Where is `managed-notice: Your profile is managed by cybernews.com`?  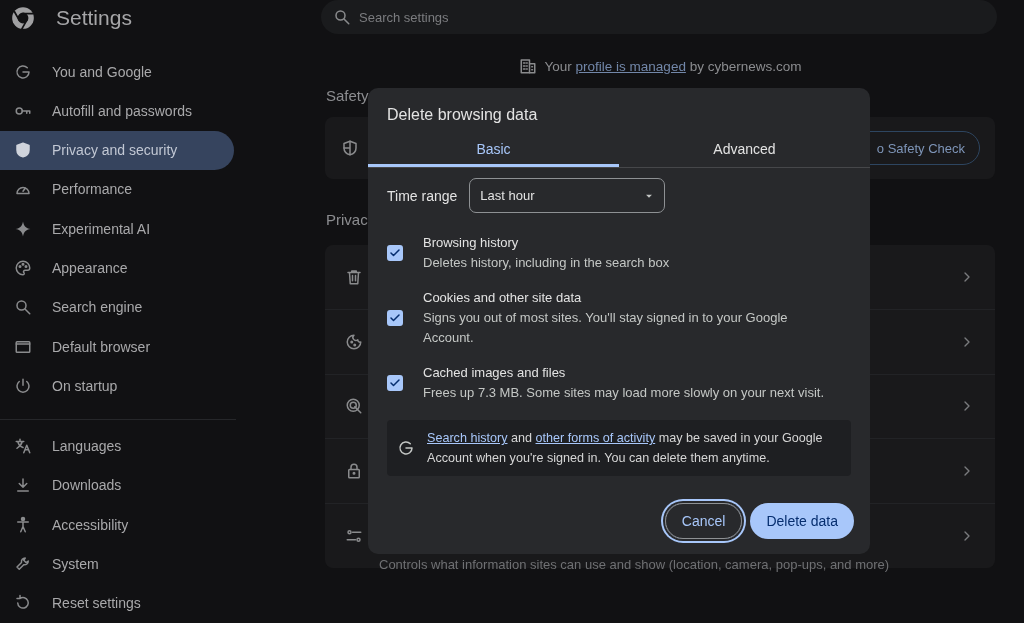
managed-notice: Your profile is managed by cybernews.com is located at coordinates (673, 66).